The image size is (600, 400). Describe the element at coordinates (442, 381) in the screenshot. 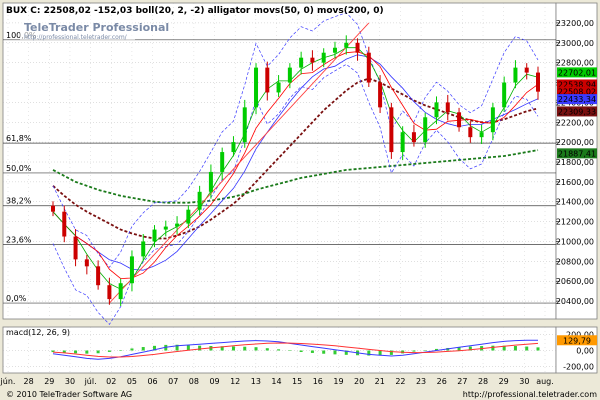

I see `x-tick-label: 26` at that location.